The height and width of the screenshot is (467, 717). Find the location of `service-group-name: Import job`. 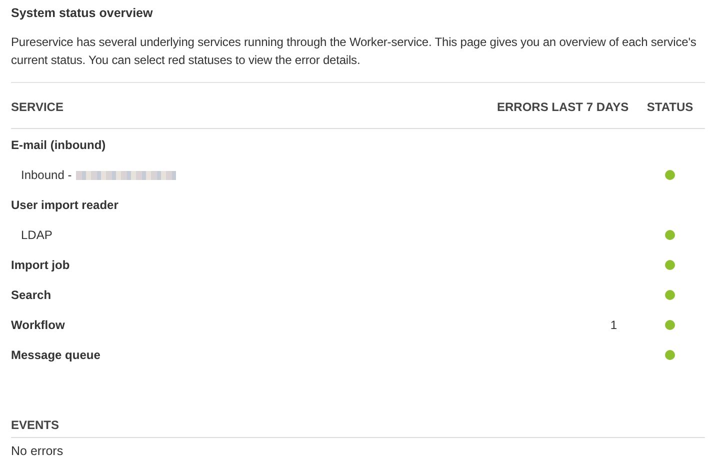

service-group-name: Import job is located at coordinates (40, 265).